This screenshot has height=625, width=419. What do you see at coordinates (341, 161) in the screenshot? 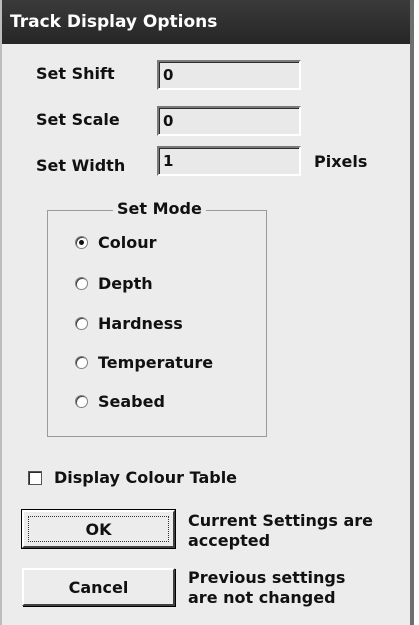
I see `width-unit-label: Pixels` at bounding box center [341, 161].